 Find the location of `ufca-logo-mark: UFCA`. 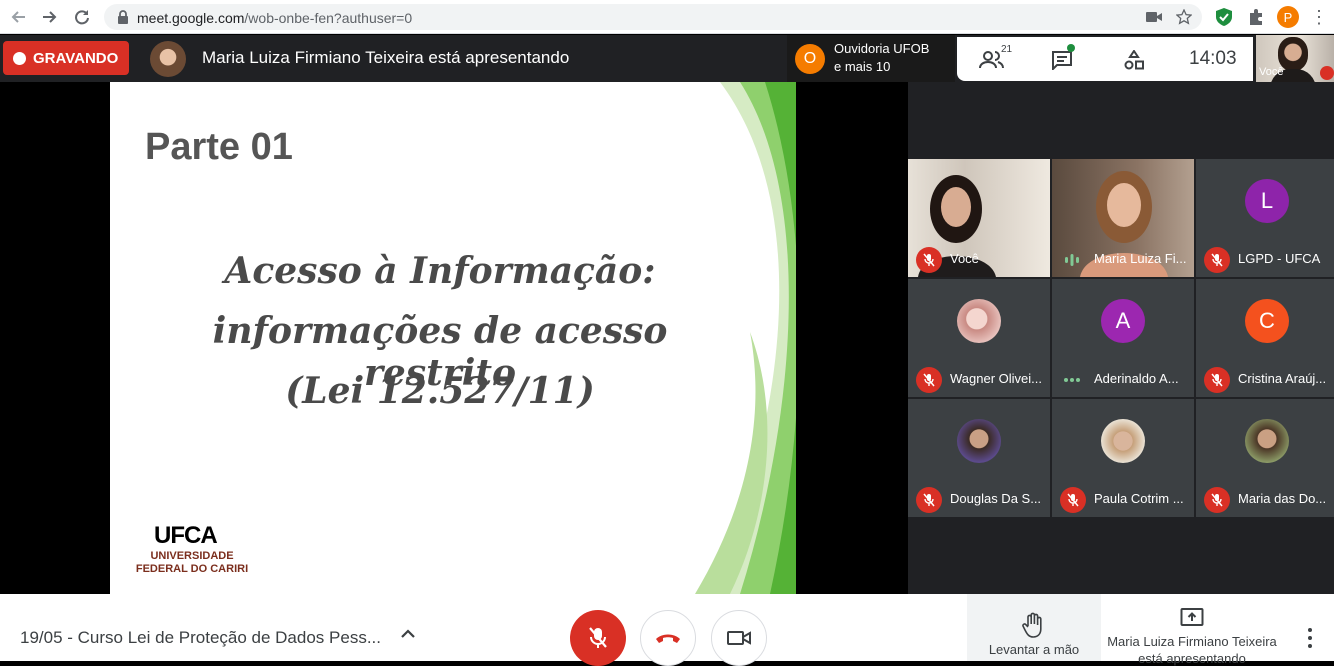

ufca-logo-mark: UFCA is located at coordinates (186, 535).